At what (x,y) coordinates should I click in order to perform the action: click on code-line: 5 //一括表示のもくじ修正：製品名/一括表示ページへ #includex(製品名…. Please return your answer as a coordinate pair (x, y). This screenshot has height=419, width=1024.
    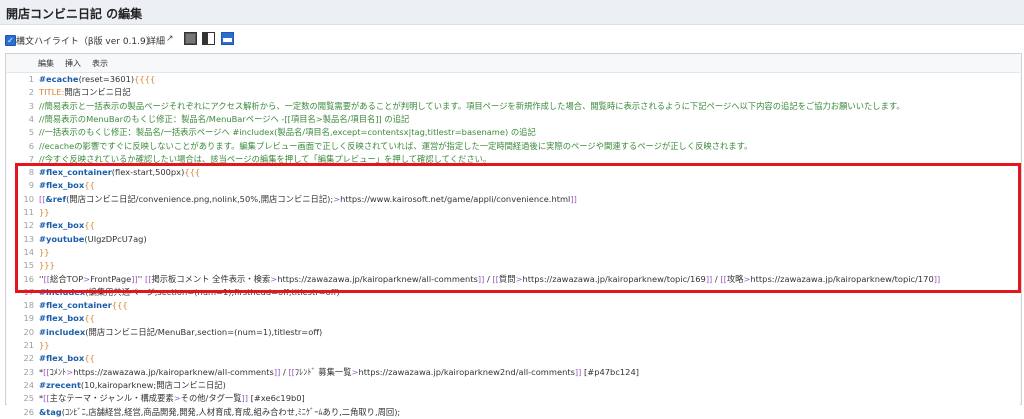
    Looking at the image, I should click on (513, 132).